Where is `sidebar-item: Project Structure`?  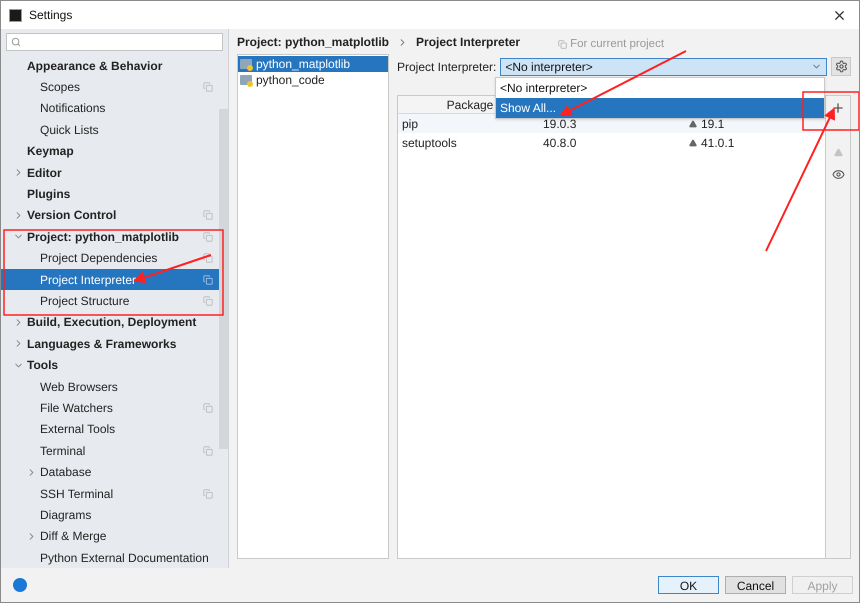 sidebar-item: Project Structure is located at coordinates (110, 301).